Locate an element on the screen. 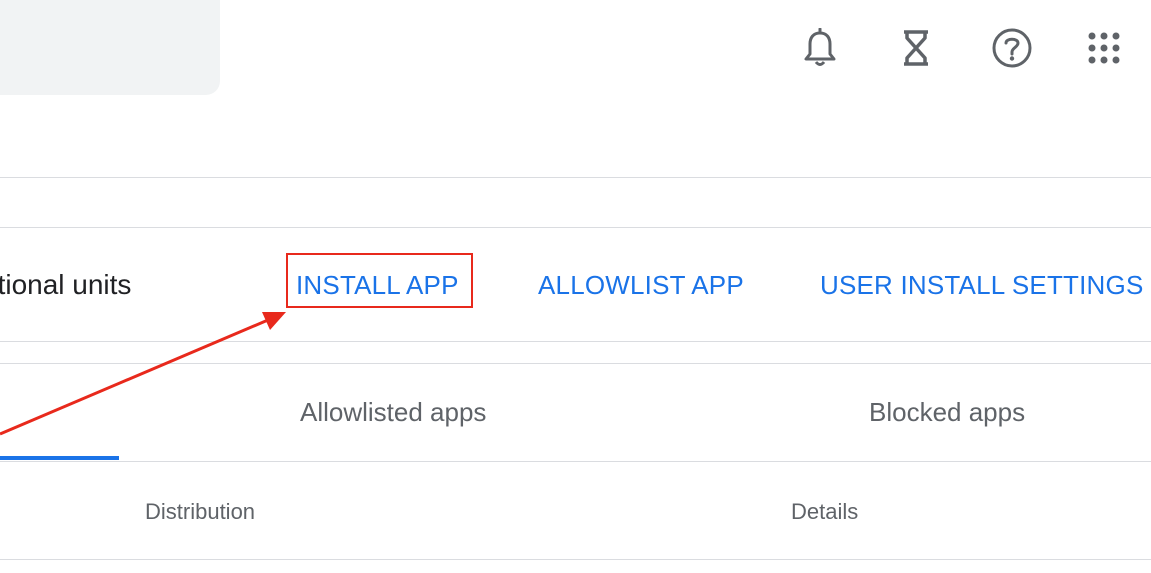 This screenshot has height=573, width=1151. tab-allowlisted-apps: Allowlisted apps is located at coordinates (393, 412).